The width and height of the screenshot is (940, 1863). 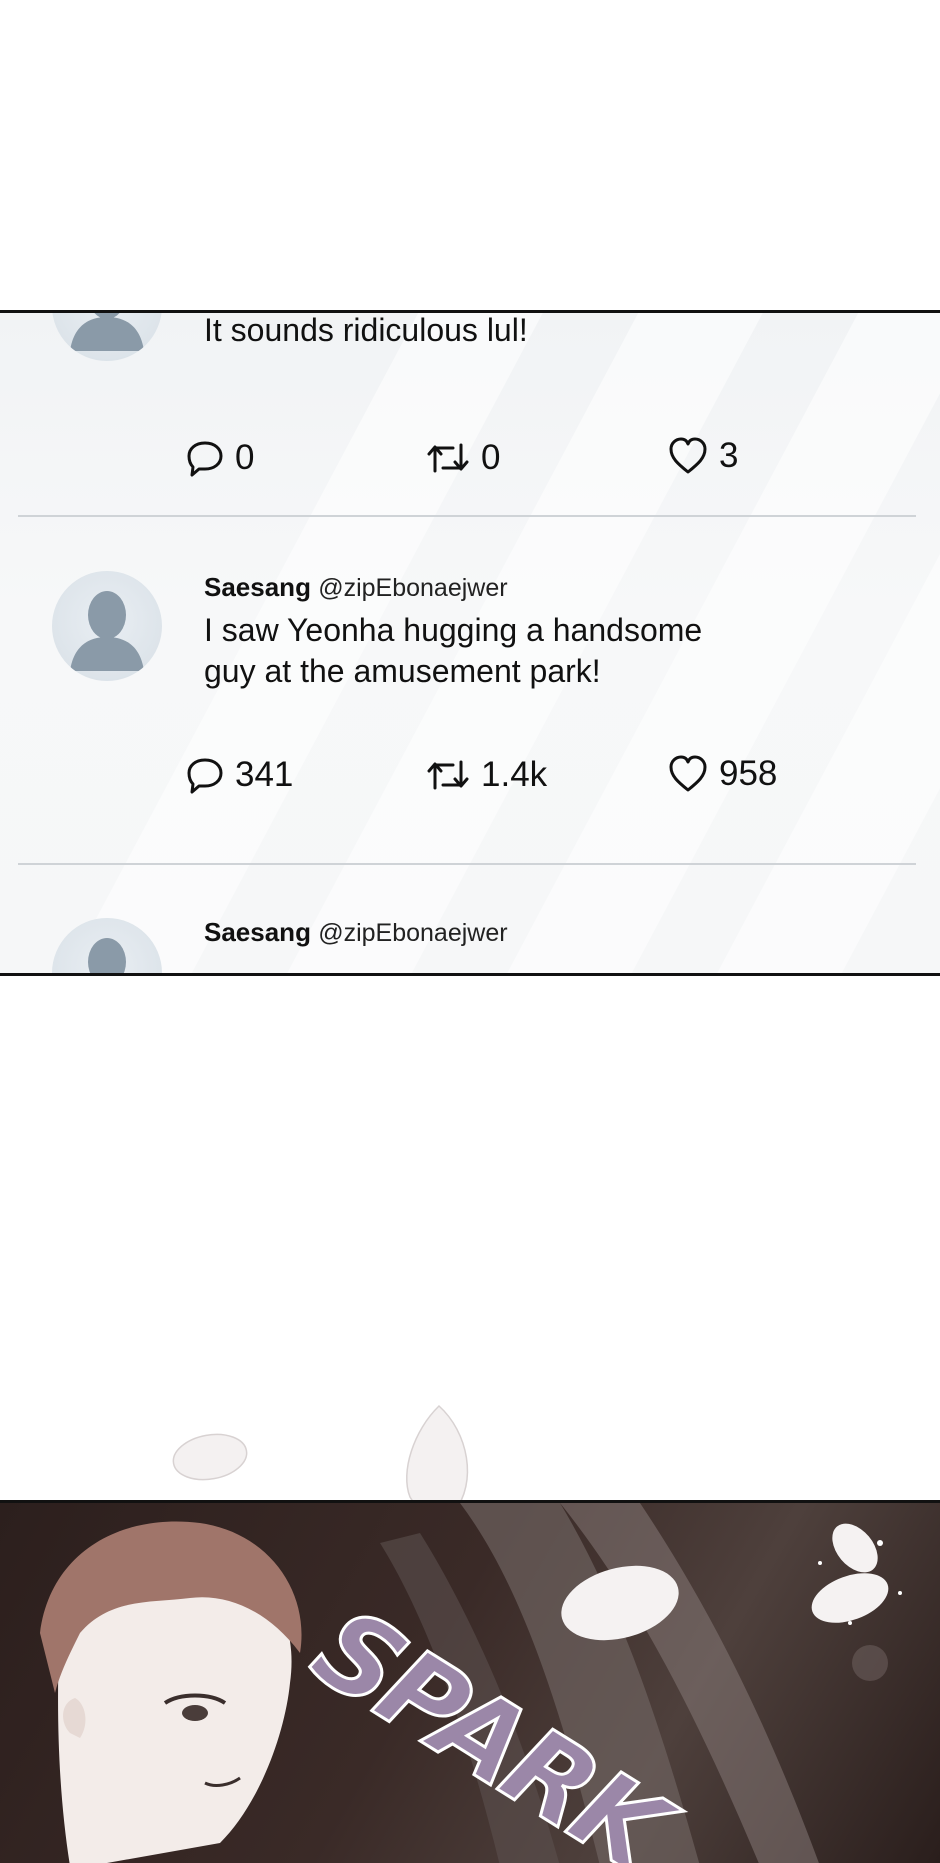 I want to click on like-count: 958, so click(x=748, y=773).